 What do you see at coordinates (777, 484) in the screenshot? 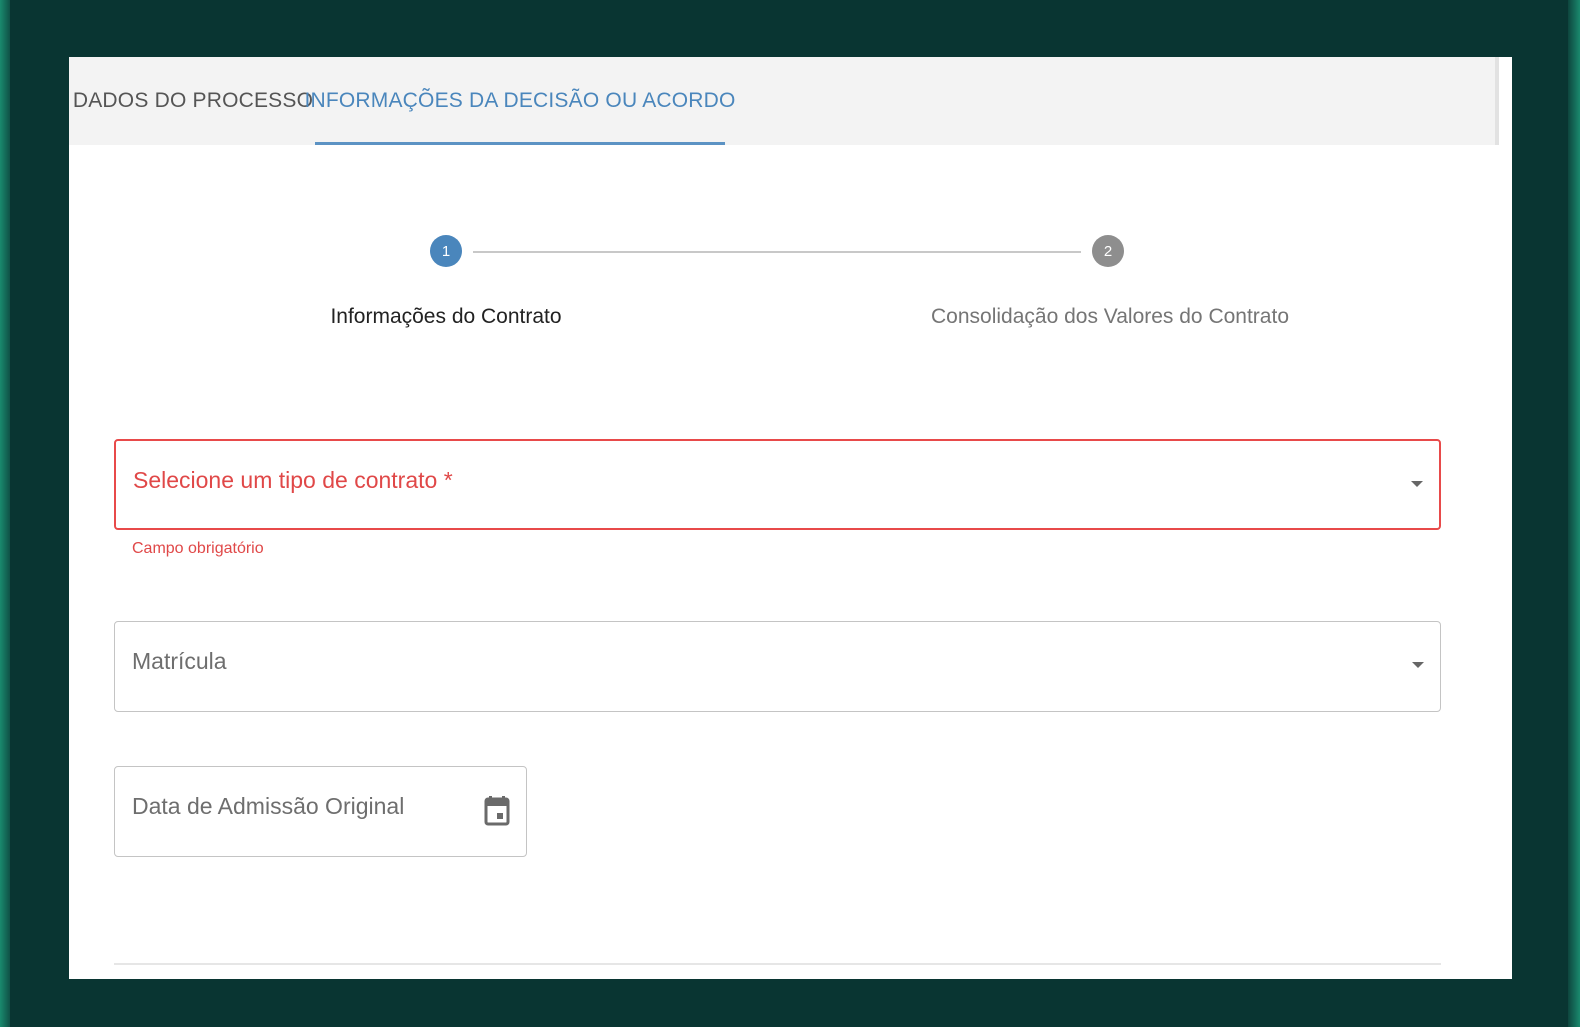
I see `contract-type-select: Selecione um tipo de contrato *` at bounding box center [777, 484].